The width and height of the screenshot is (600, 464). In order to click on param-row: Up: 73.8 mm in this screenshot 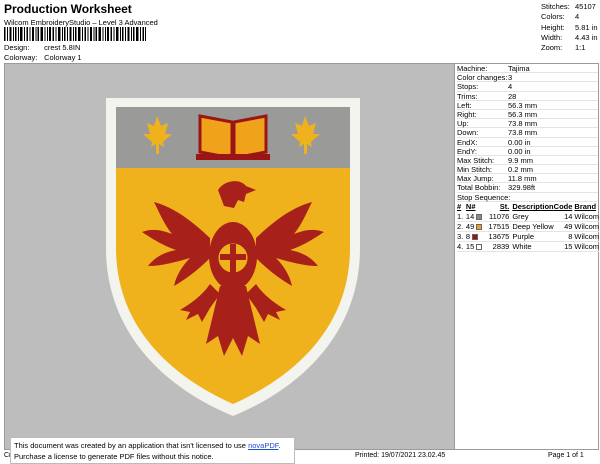, I will do `click(527, 124)`.